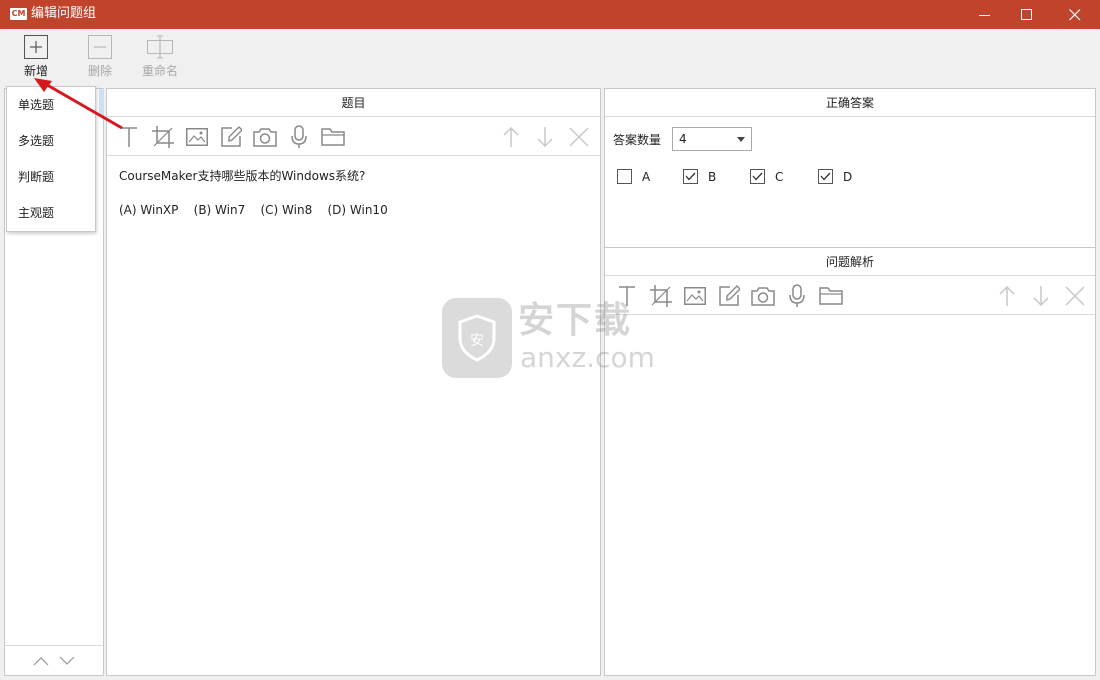  I want to click on delete-button-label: 删除, so click(99, 71).